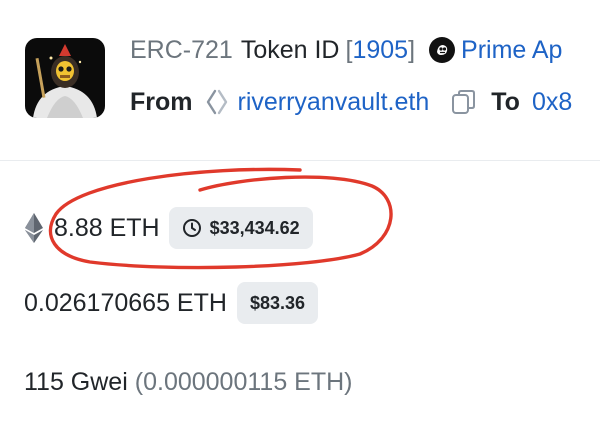 The image size is (600, 426). I want to click on to-address-link: 0x8, so click(552, 102).